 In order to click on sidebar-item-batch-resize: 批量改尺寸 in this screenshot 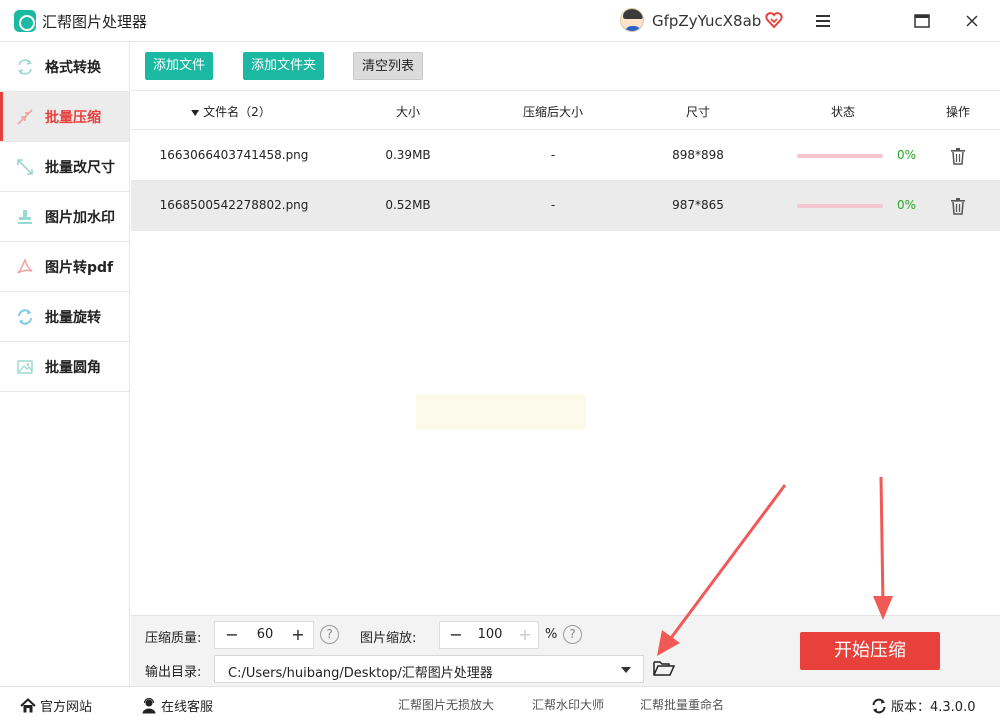, I will do `click(64, 167)`.